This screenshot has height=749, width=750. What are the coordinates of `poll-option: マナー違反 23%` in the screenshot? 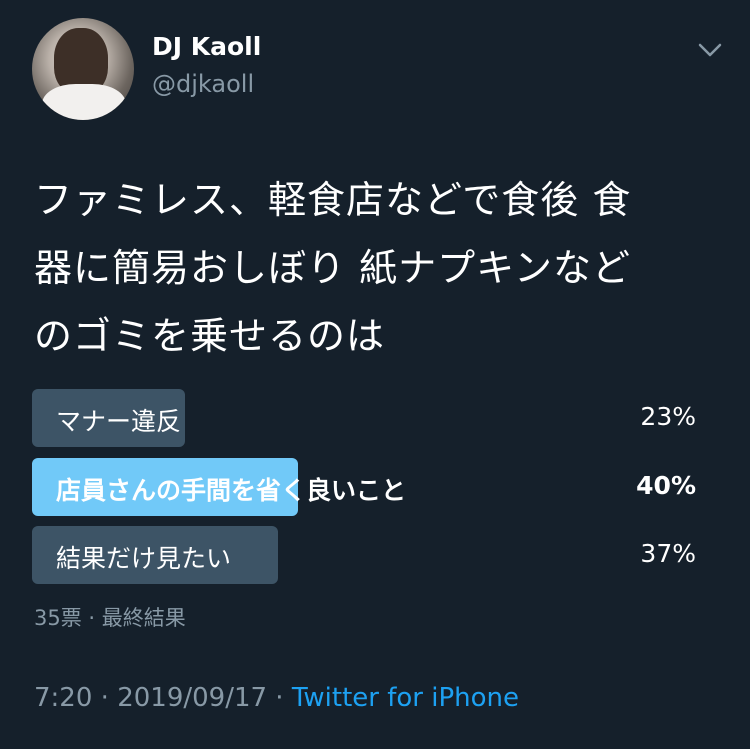 It's located at (364, 418).